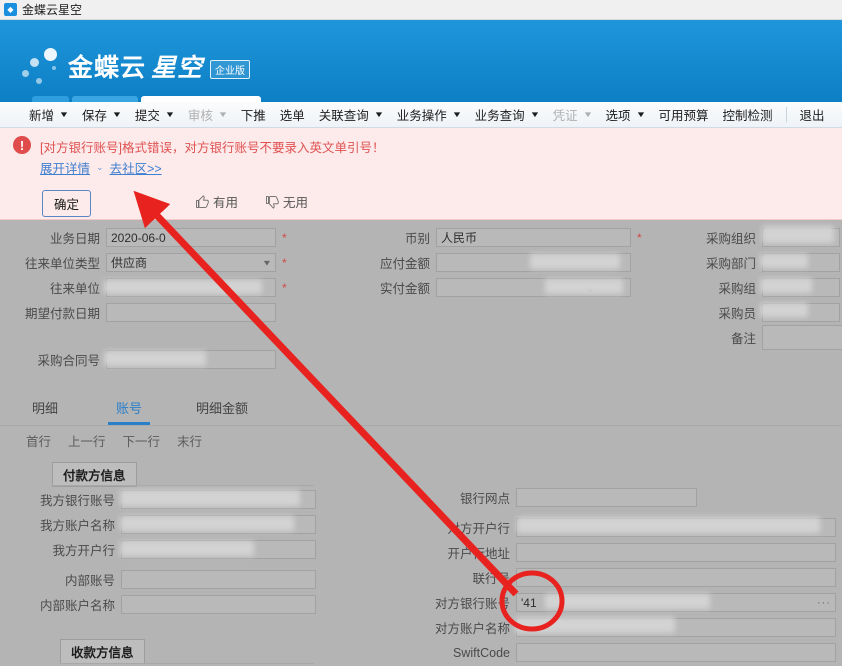 The width and height of the screenshot is (842, 666). I want to click on purchase-dept-input, so click(801, 262).